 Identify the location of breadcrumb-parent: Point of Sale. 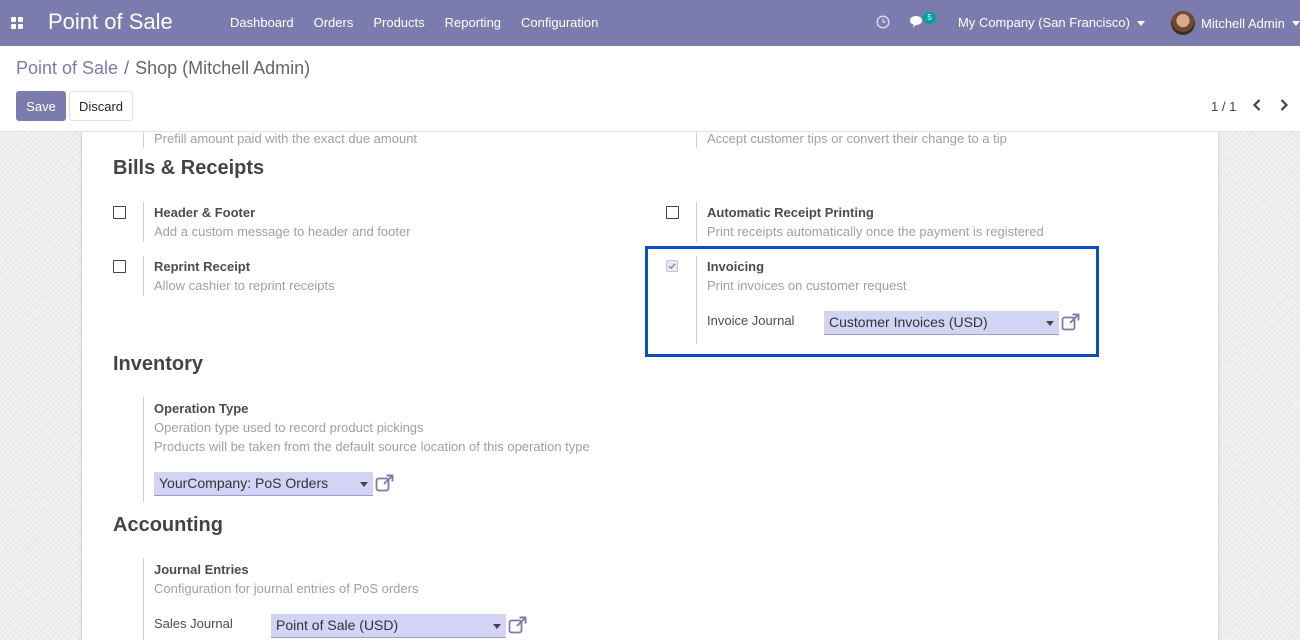
(67, 68).